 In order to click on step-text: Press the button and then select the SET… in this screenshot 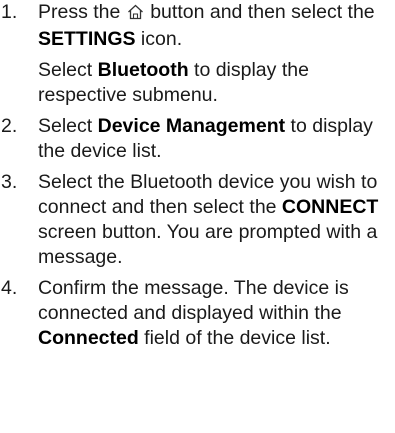, I will do `click(216, 26)`.